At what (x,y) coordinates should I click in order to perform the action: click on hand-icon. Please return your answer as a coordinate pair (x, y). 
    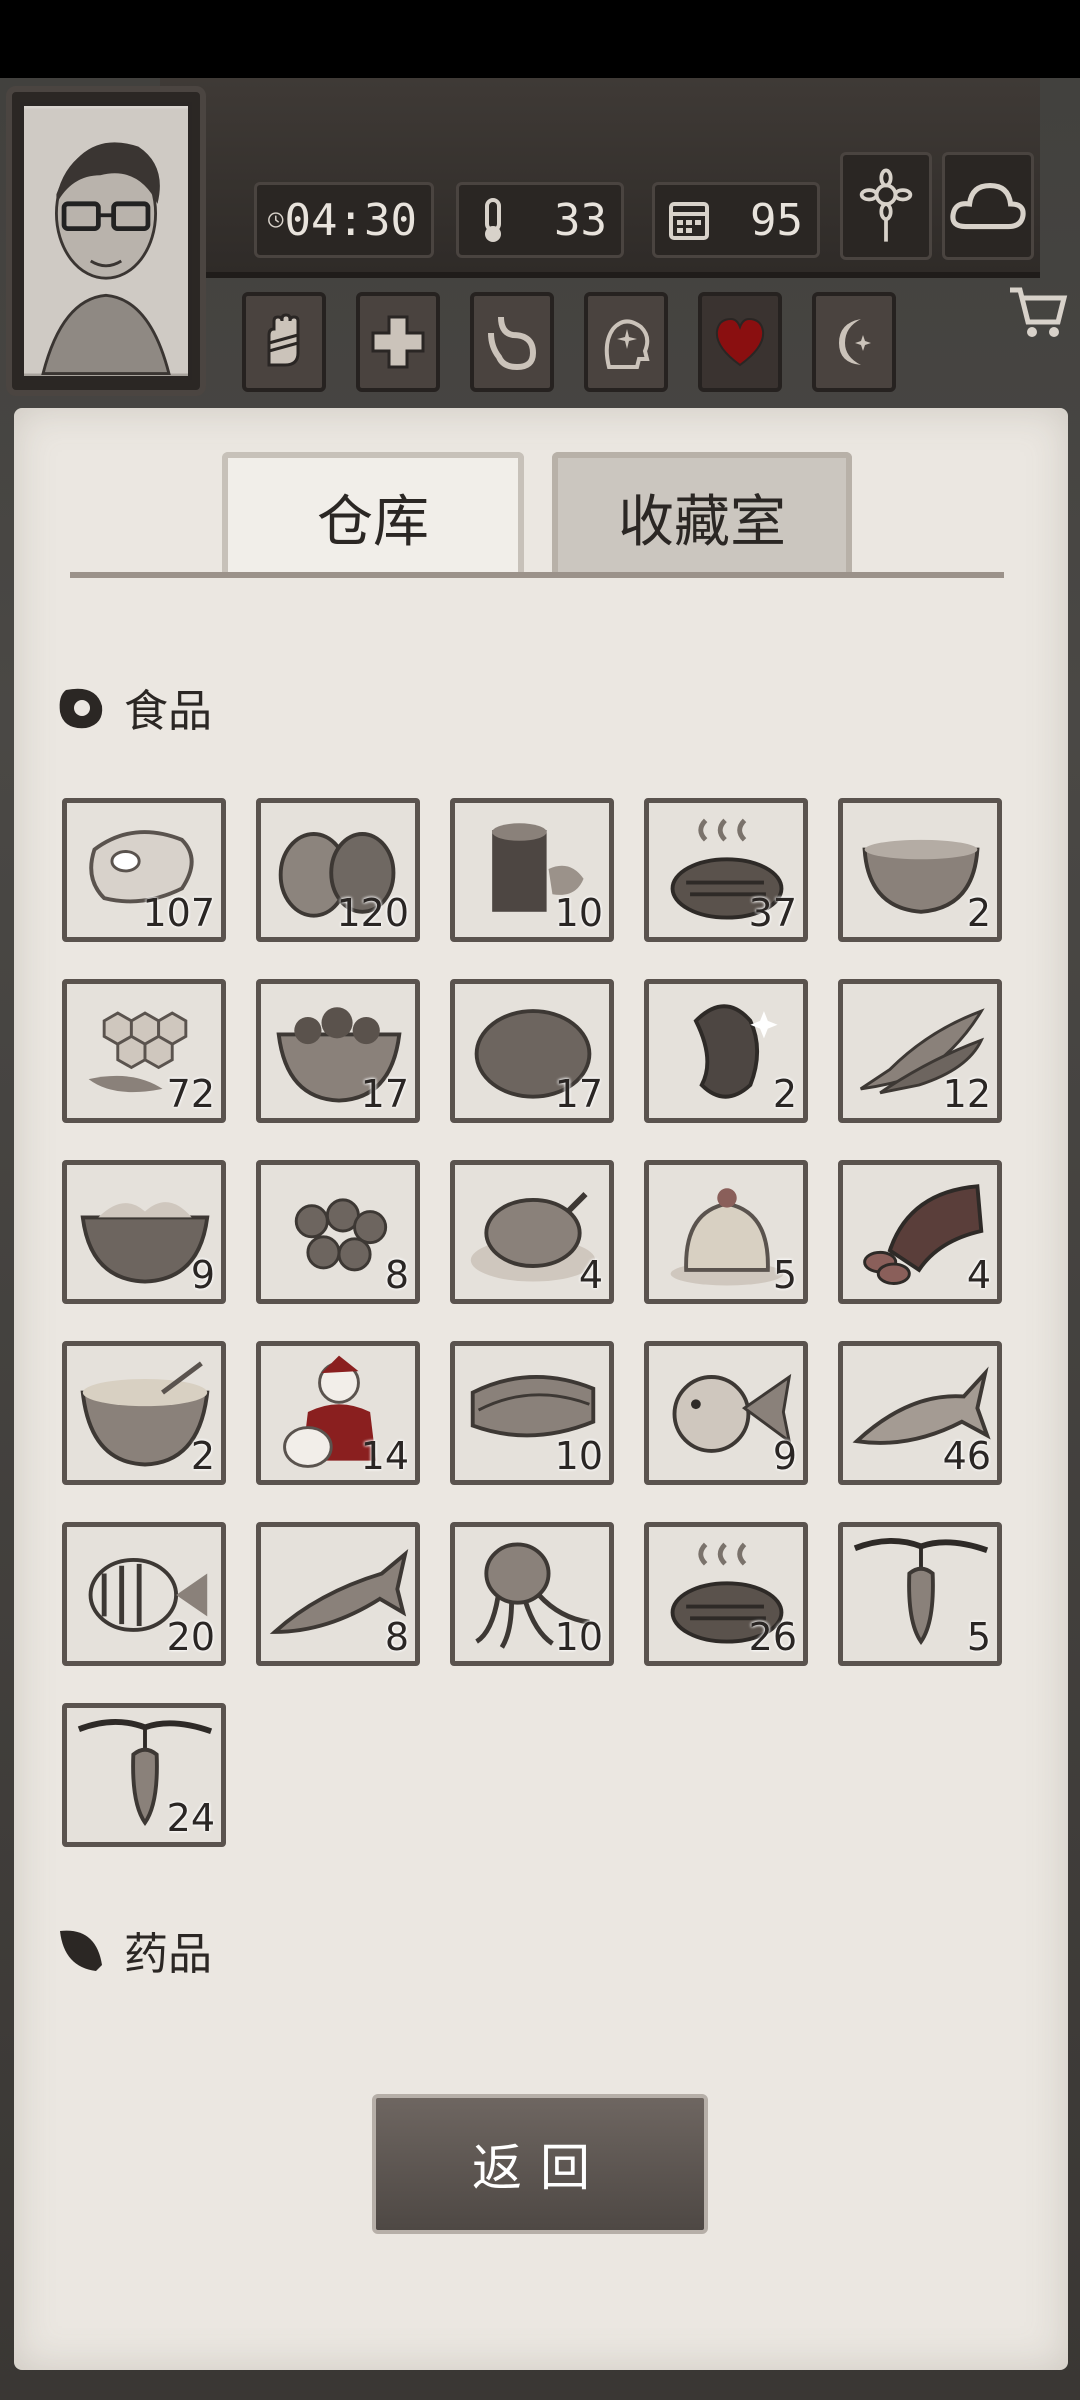
    Looking at the image, I should click on (283, 340).